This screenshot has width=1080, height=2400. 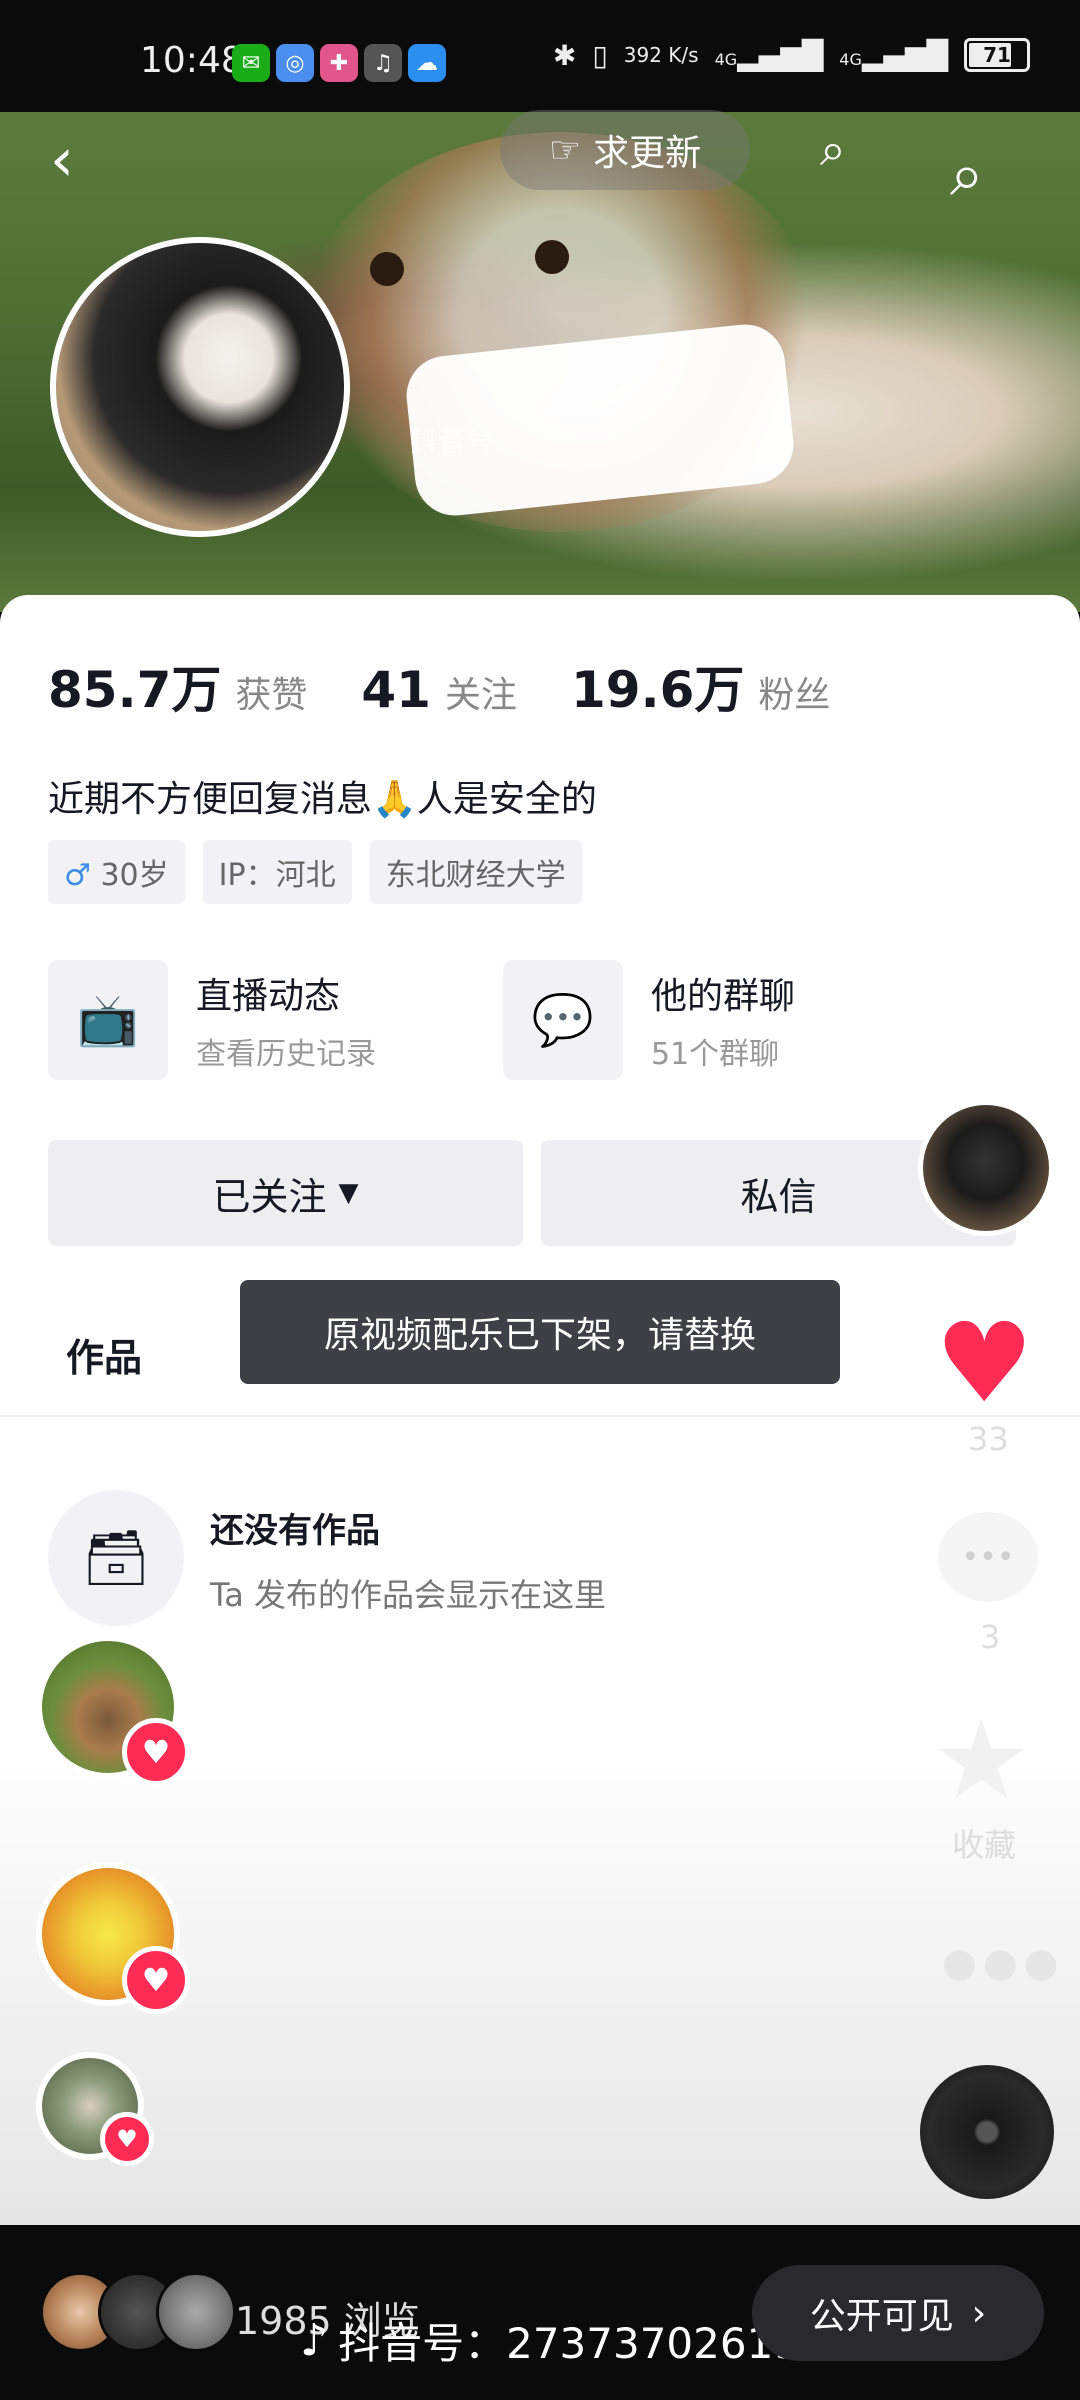 I want to click on comment-icon: •••, so click(x=988, y=1557).